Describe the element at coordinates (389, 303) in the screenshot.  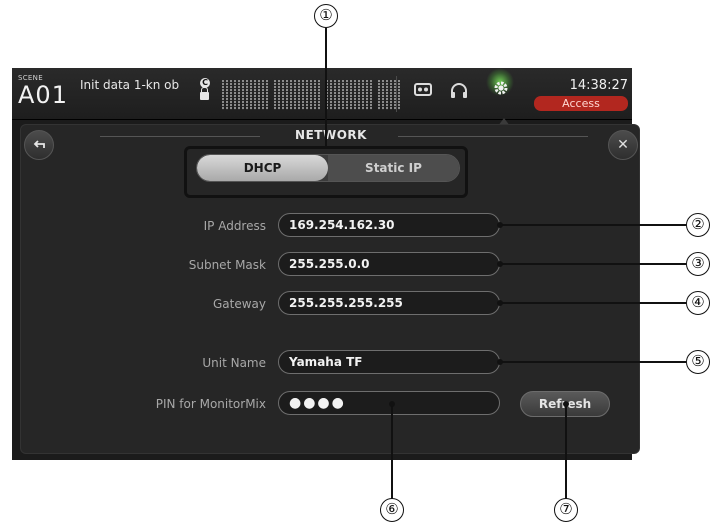
I see `gateway-field: 255.255.255.255` at that location.